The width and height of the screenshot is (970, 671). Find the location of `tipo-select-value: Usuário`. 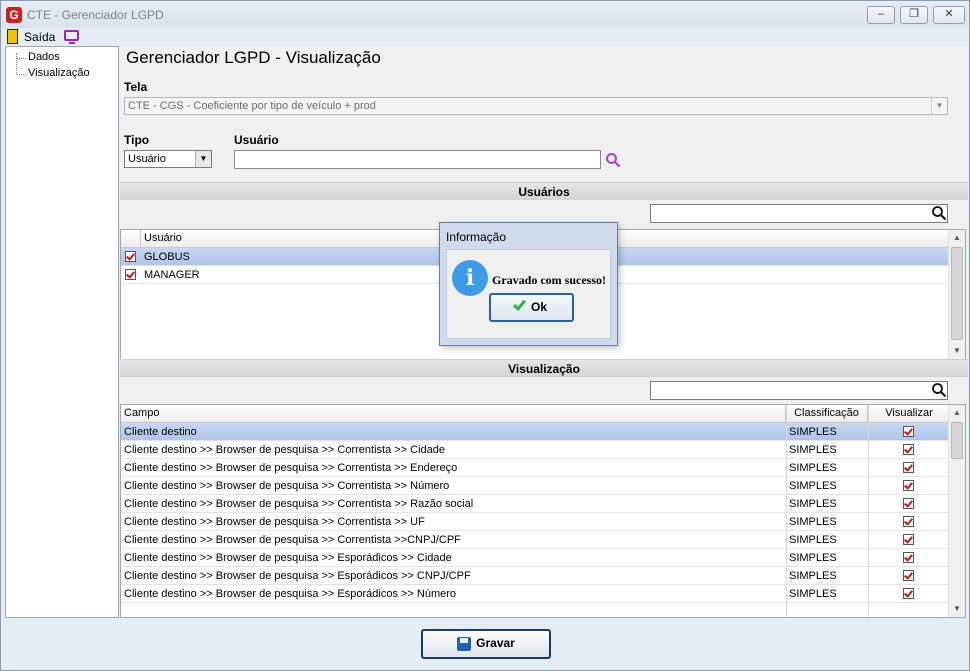

tipo-select-value: Usuário is located at coordinates (147, 159).